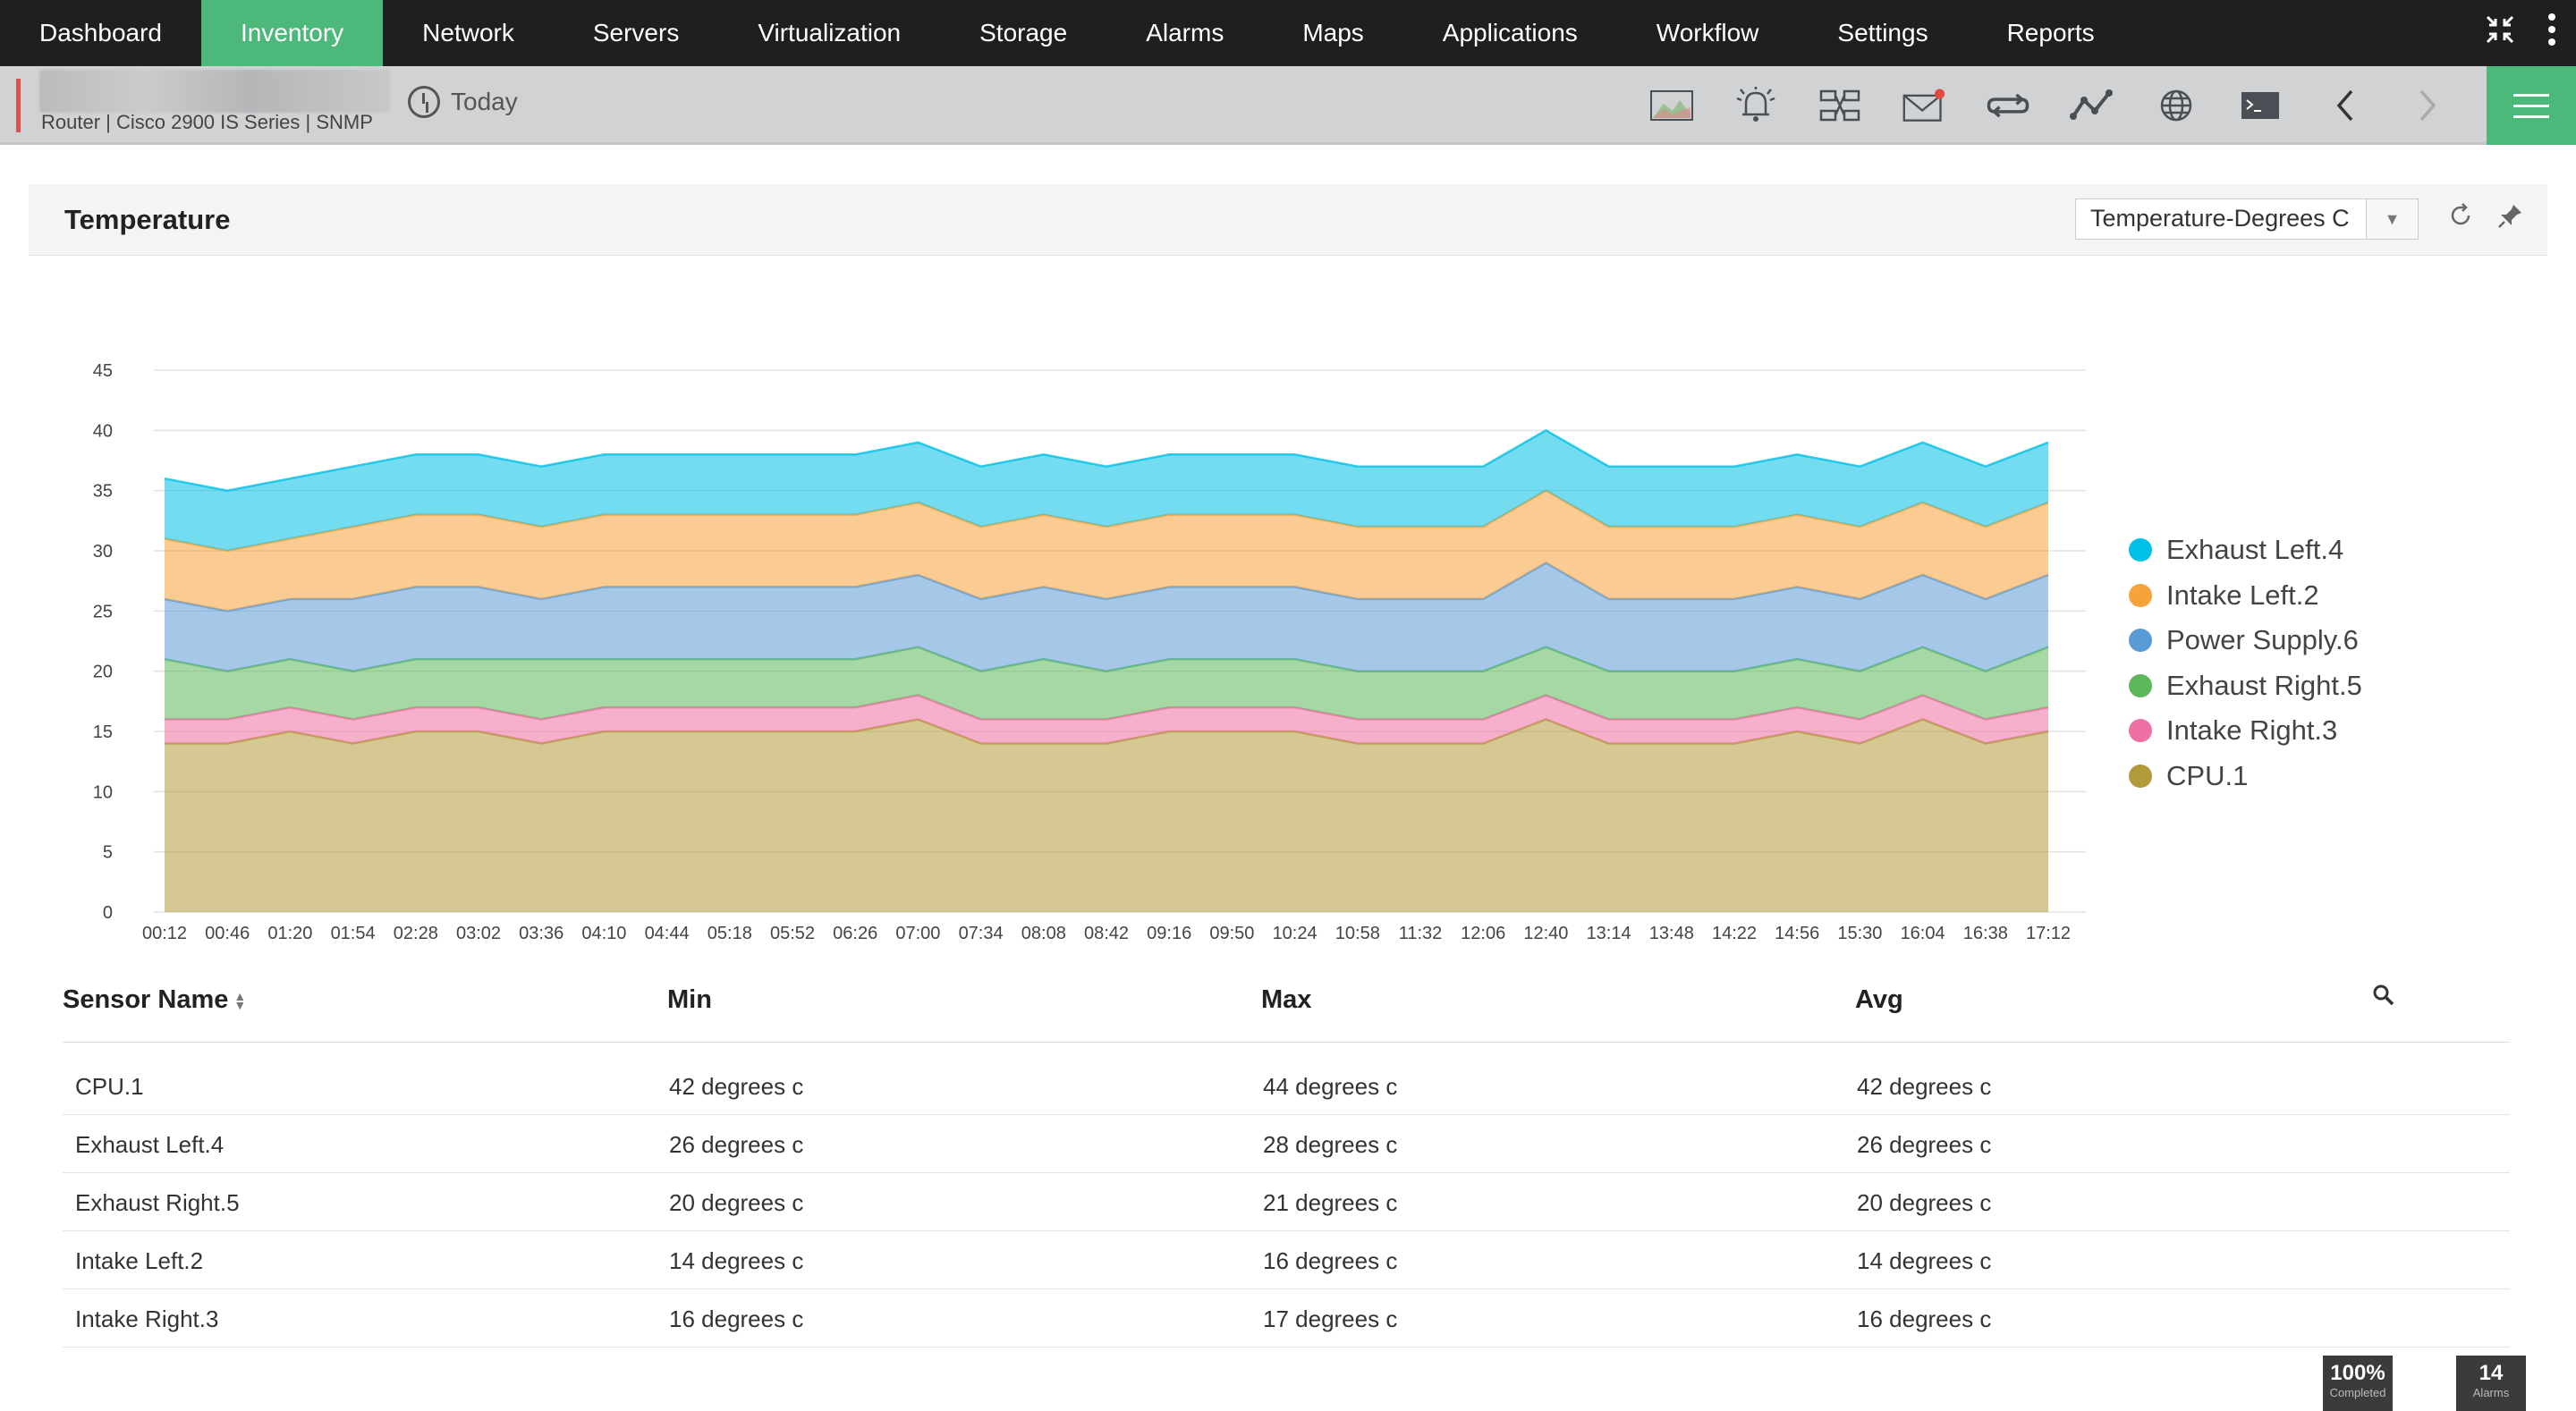 This screenshot has height=1411, width=2576. What do you see at coordinates (1924, 1261) in the screenshot?
I see `cell-avg: 14 degrees c` at bounding box center [1924, 1261].